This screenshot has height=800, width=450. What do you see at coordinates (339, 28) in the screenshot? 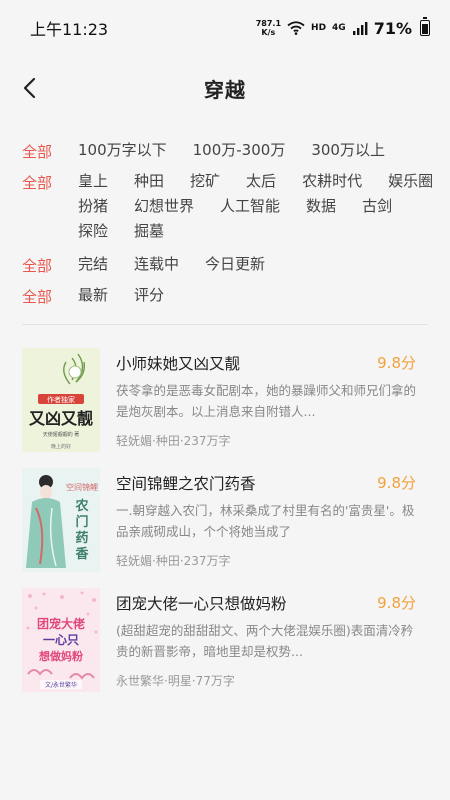
I see `network-type-label: 4G` at bounding box center [339, 28].